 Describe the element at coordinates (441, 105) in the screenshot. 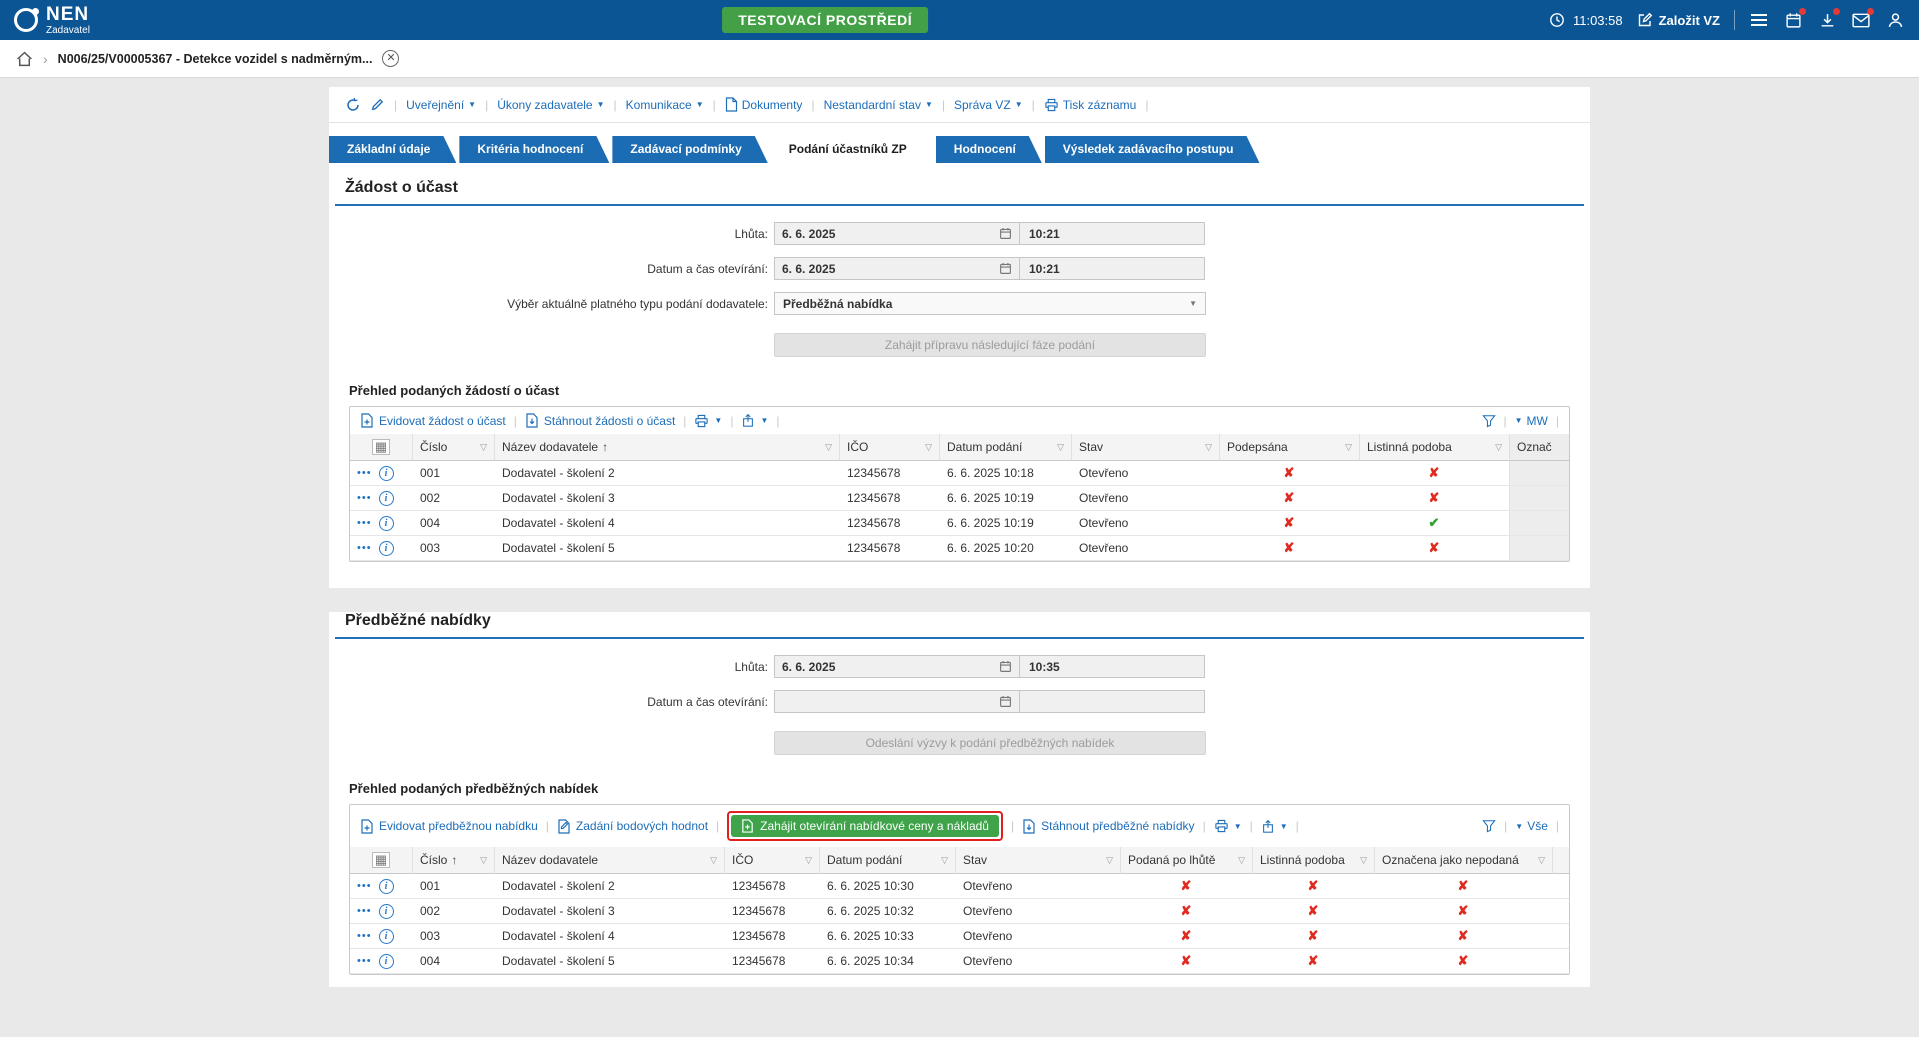

I see `menu-uverejneni: Uveřejnění ▼` at that location.